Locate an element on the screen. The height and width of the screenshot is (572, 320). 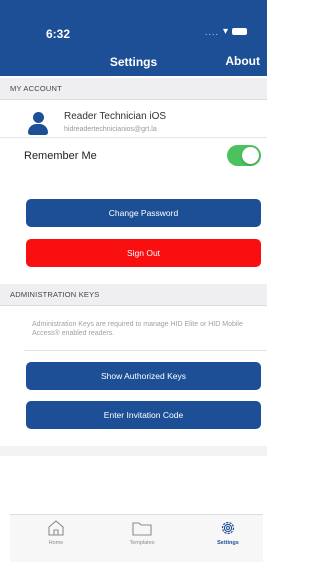
account-email: hidreadertechnicianios@grt.la is located at coordinates (110, 129).